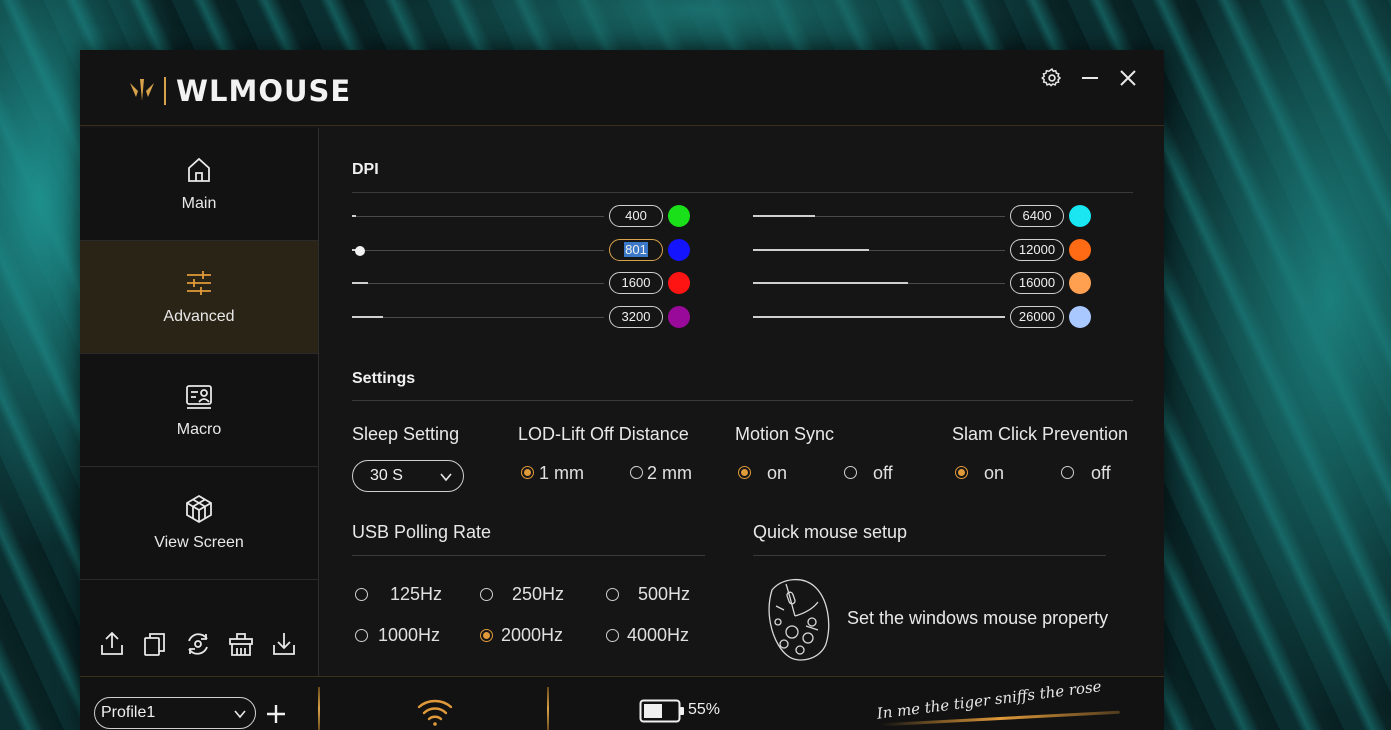 The height and width of the screenshot is (730, 1391). What do you see at coordinates (446, 477) in the screenshot?
I see `chevron-down-icon` at bounding box center [446, 477].